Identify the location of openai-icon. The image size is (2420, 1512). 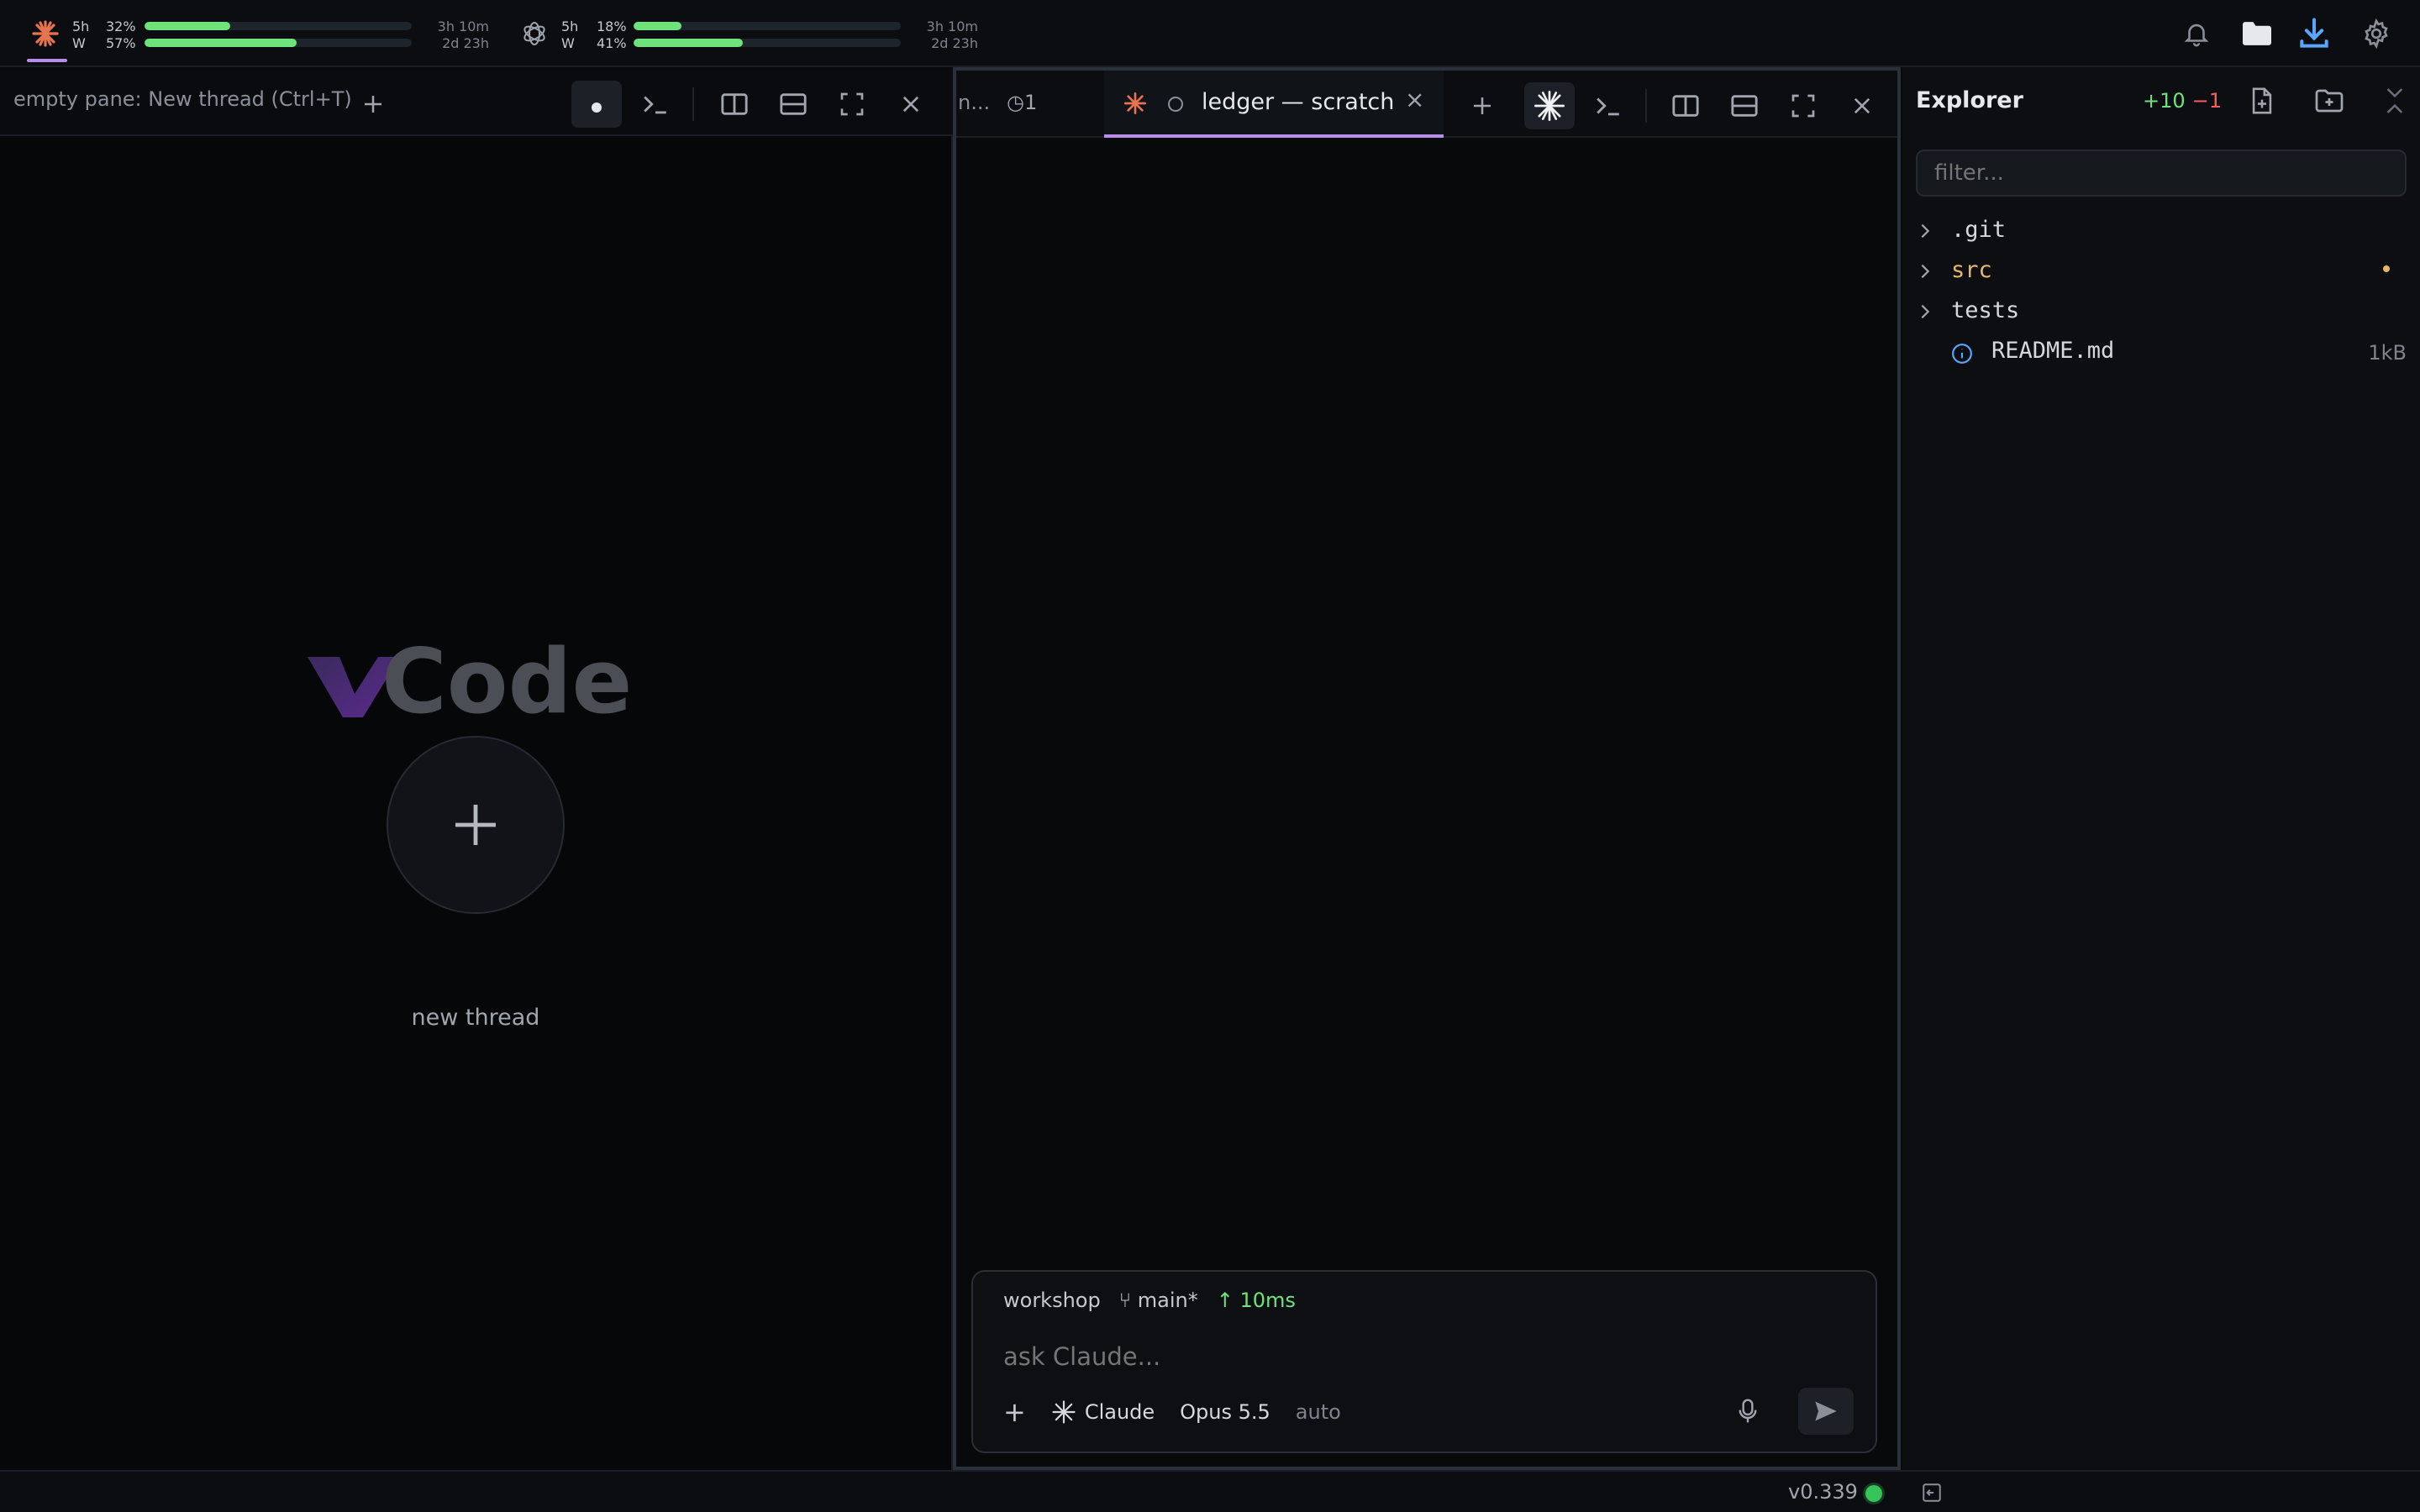
(534, 33).